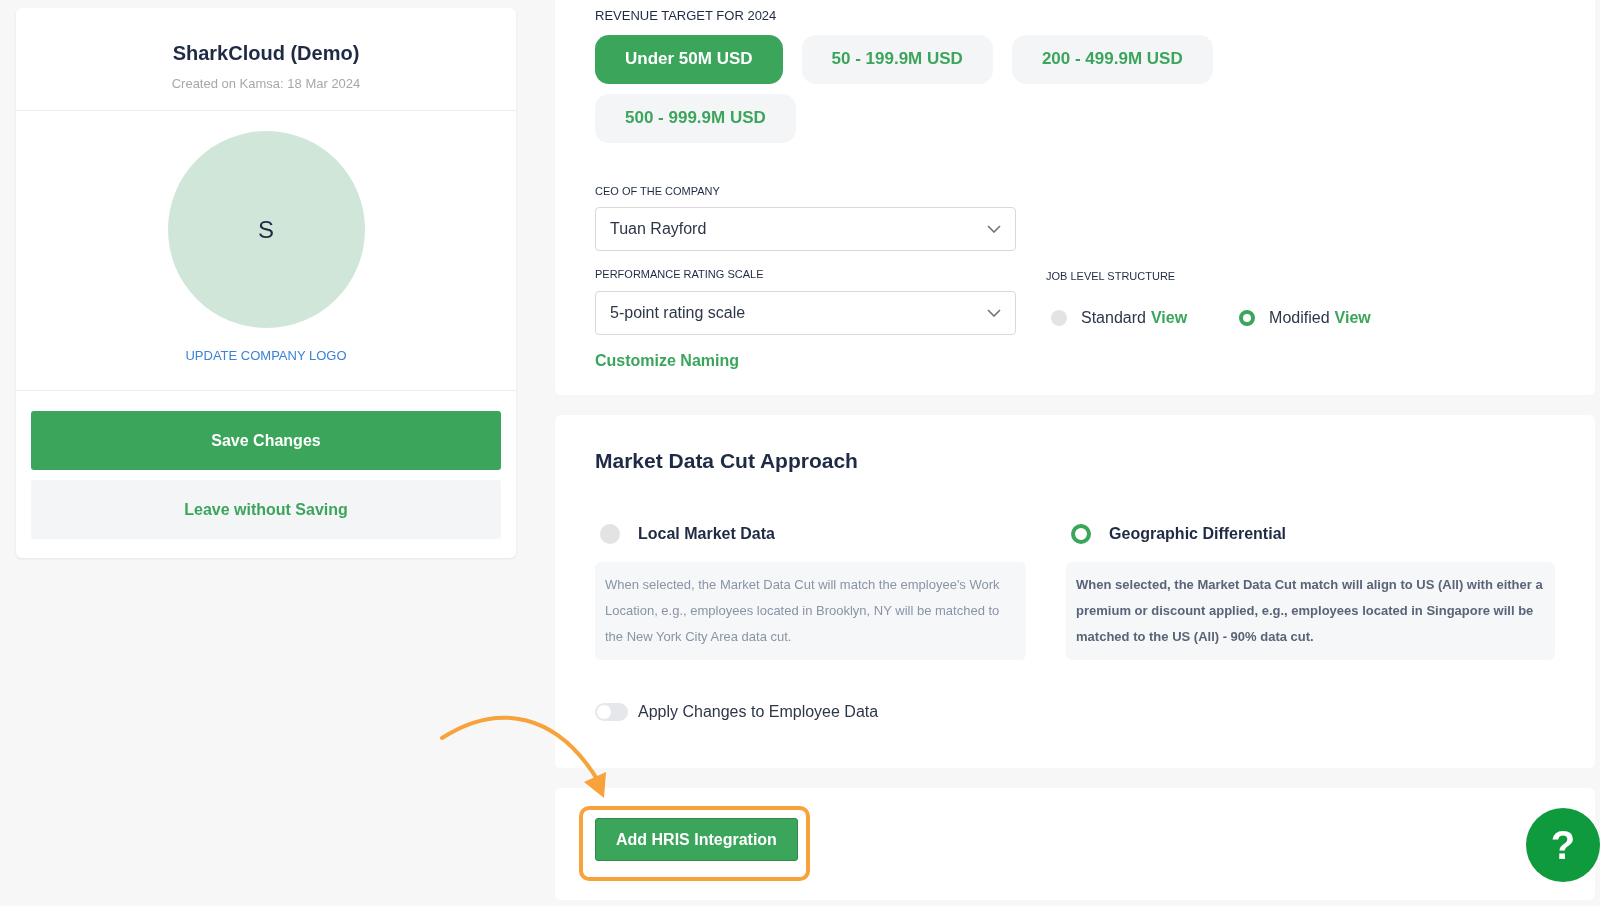 The height and width of the screenshot is (906, 1600). What do you see at coordinates (266, 84) in the screenshot?
I see `created-date: Created on Kamsa: 18 Mar 2024` at bounding box center [266, 84].